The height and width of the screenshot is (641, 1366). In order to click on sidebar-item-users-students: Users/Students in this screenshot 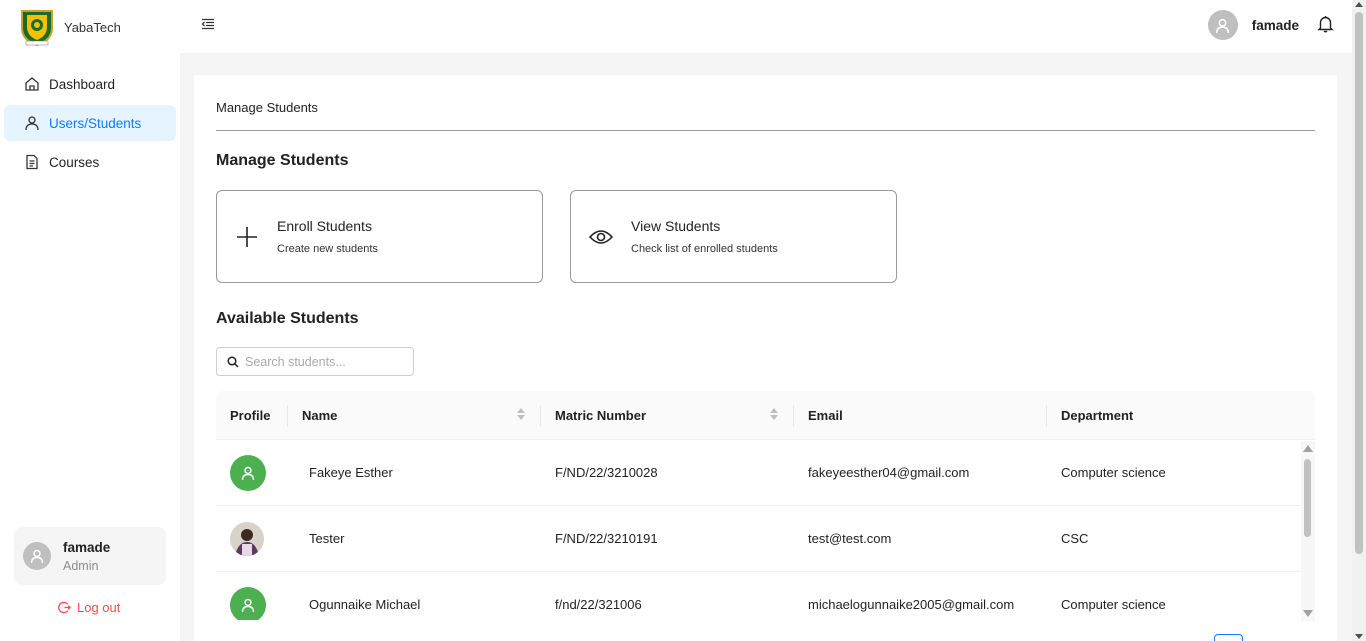, I will do `click(90, 123)`.